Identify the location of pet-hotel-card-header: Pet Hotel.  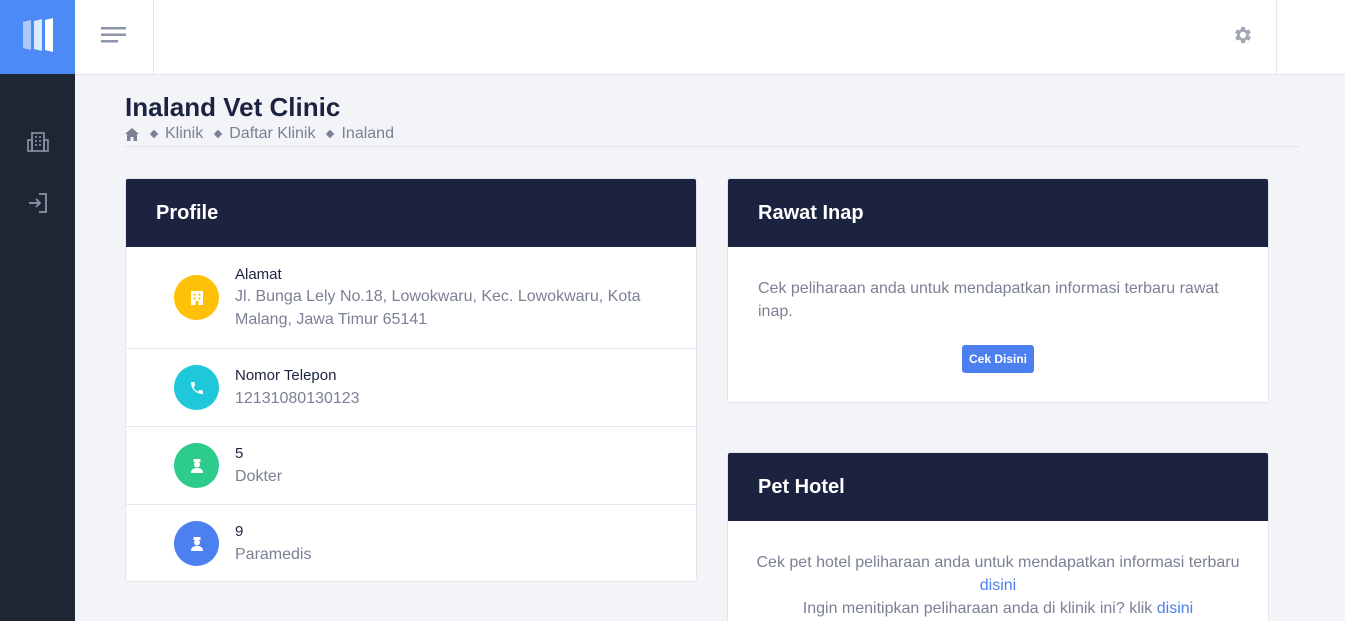
(998, 487).